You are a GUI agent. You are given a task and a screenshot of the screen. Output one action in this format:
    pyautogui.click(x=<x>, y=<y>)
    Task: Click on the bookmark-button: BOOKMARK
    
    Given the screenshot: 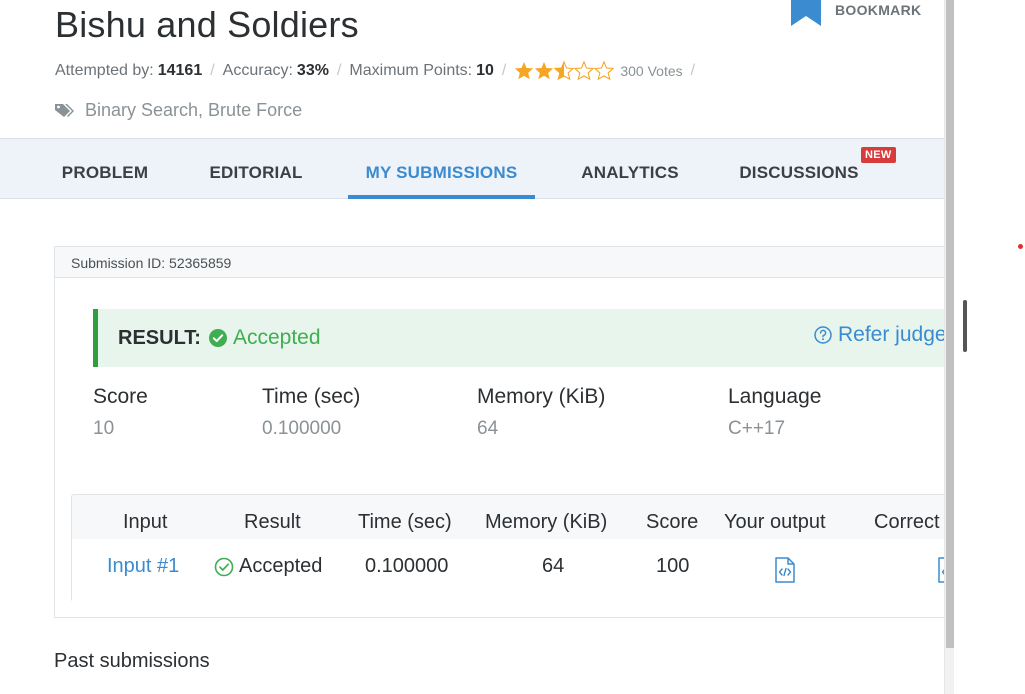 What is the action you would take?
    pyautogui.click(x=855, y=13)
    